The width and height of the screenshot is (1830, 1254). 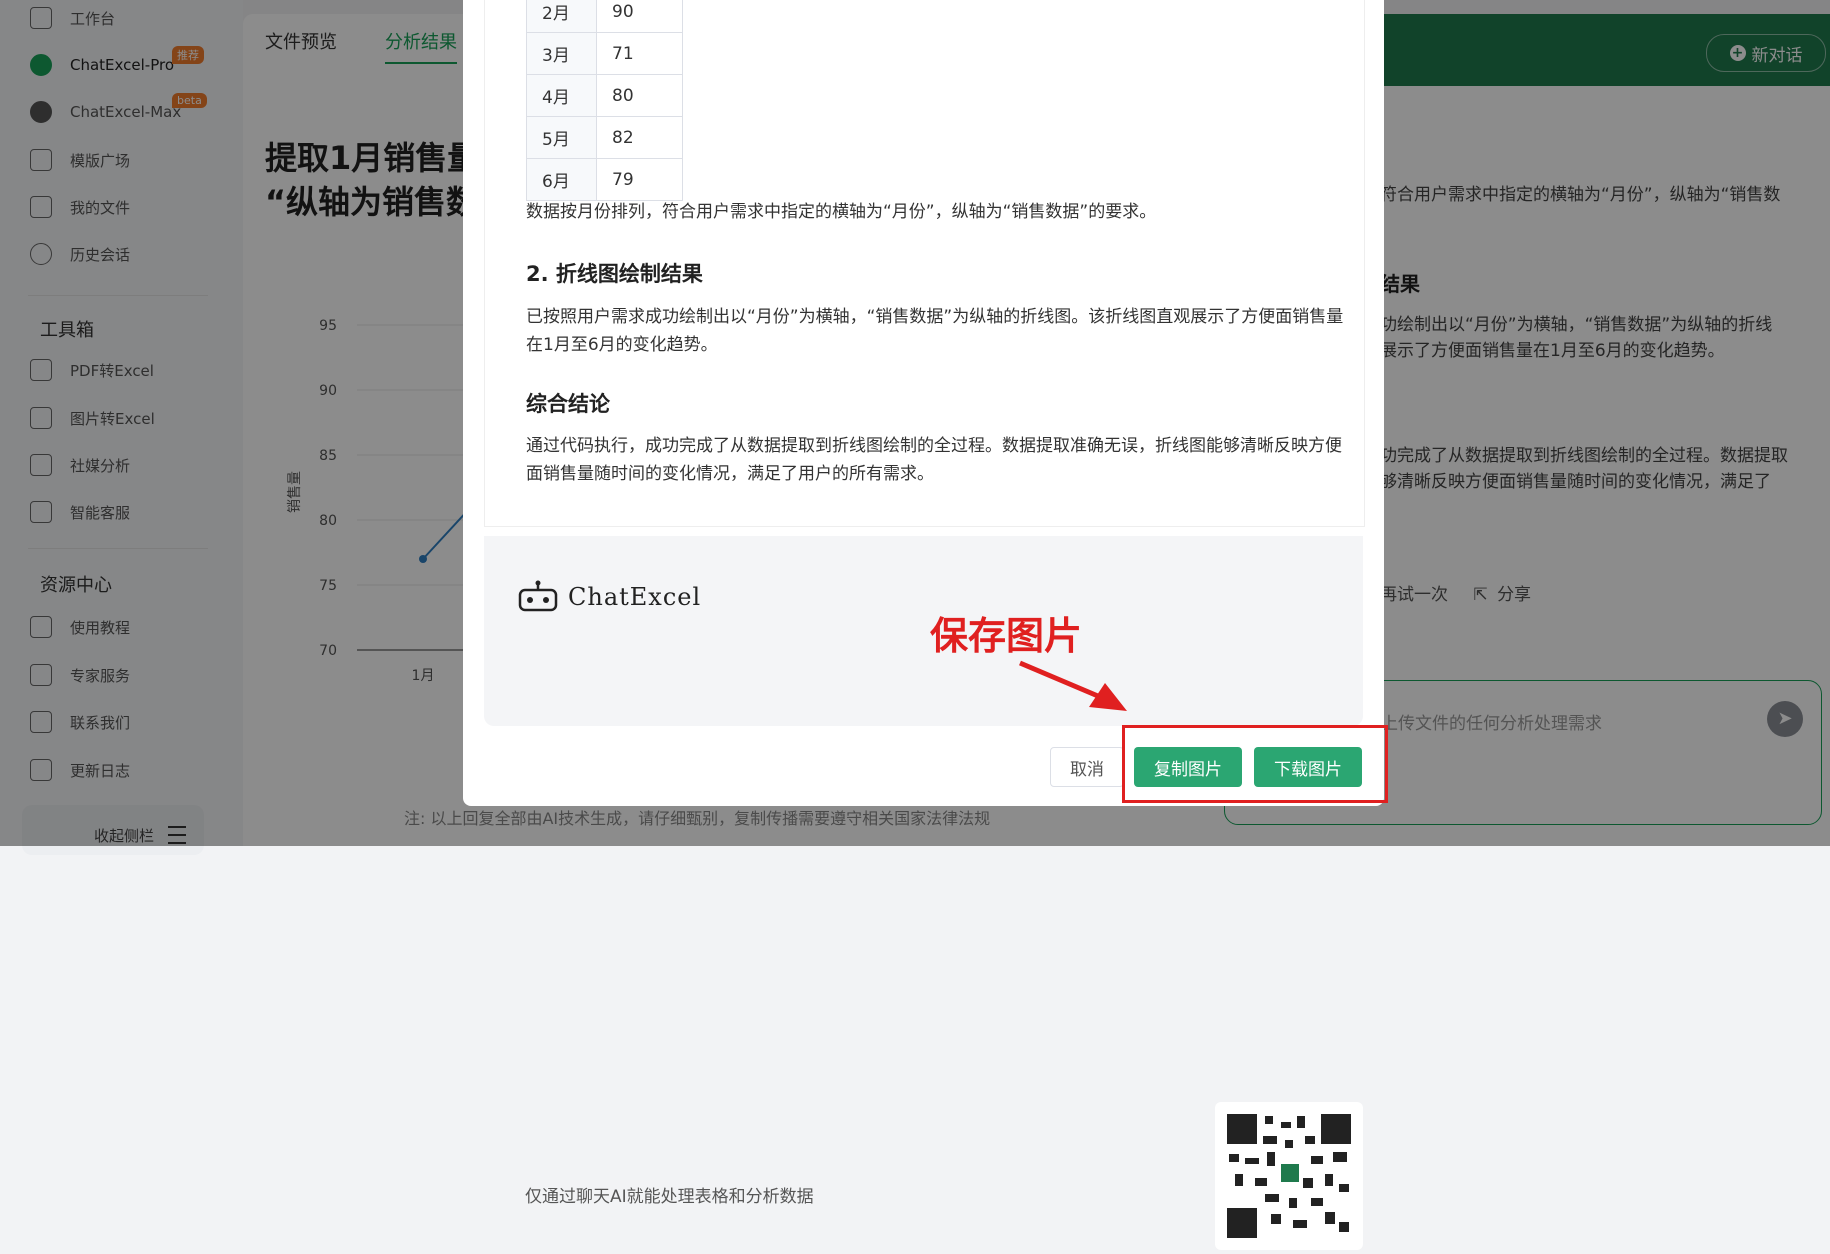 What do you see at coordinates (568, 404) in the screenshot?
I see `modal-heading-3: 综合结论` at bounding box center [568, 404].